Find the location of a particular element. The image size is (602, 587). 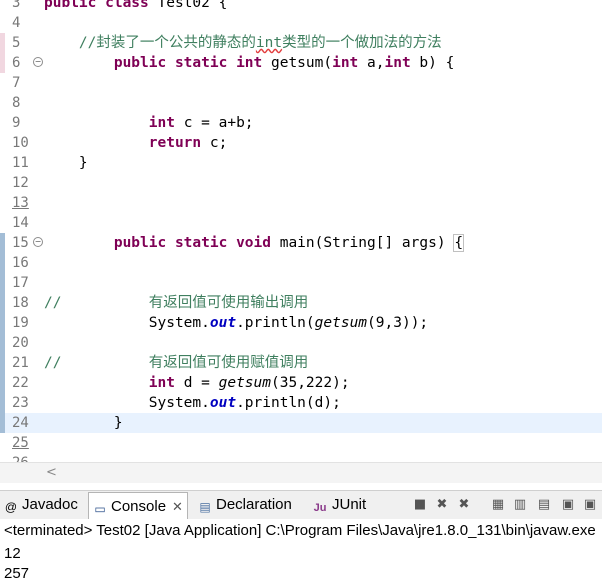

console-output-line: 12 is located at coordinates (12, 553).